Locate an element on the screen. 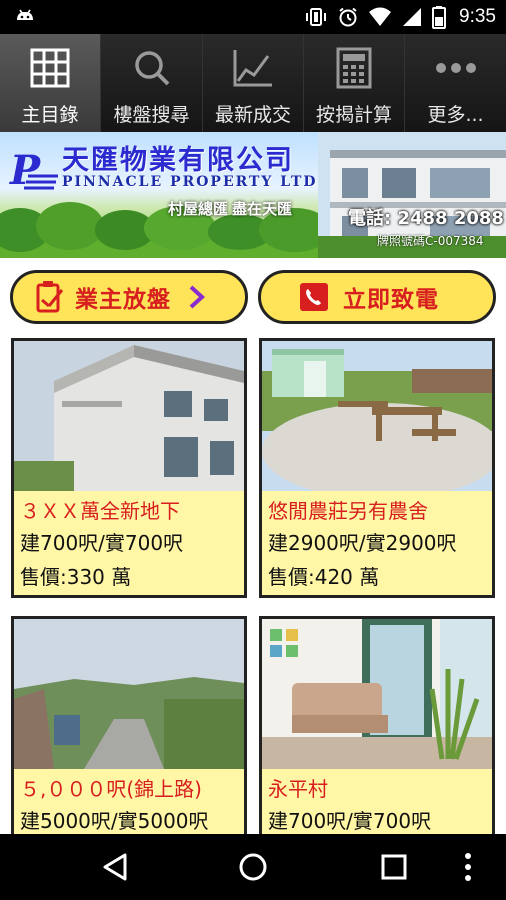 Image resolution: width=506 pixels, height=900 pixels. company-logo-icon: P is located at coordinates (33, 169).